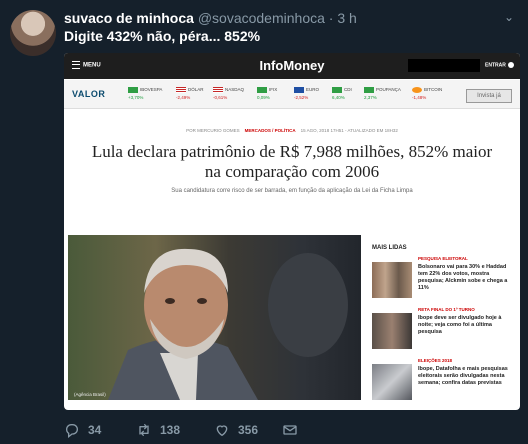 The image size is (528, 444). Describe the element at coordinates (417, 90) in the screenshot. I see `btc-flag-icon` at that location.